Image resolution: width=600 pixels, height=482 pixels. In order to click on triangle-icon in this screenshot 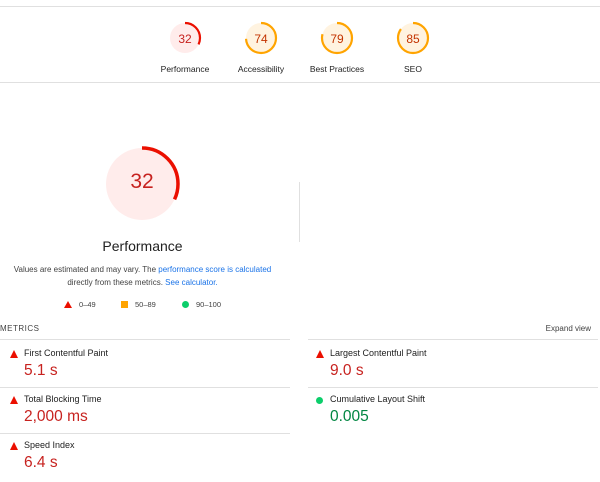, I will do `click(68, 304)`.